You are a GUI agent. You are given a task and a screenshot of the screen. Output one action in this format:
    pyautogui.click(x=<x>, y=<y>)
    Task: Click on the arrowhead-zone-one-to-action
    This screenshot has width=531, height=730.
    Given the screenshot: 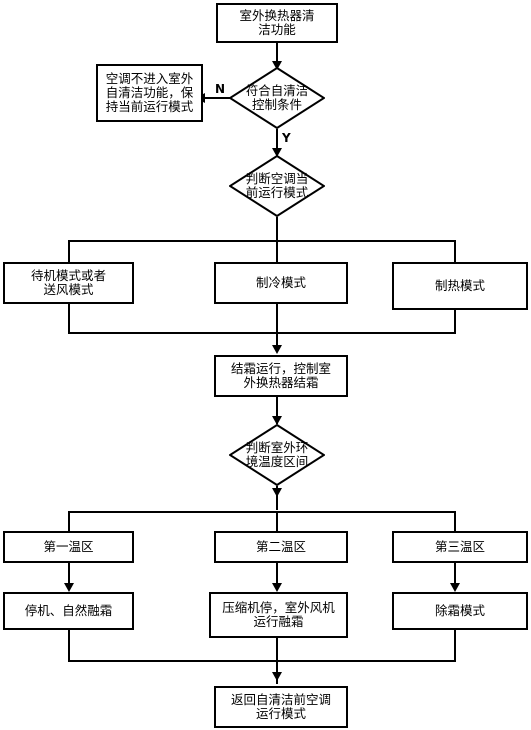 What is the action you would take?
    pyautogui.click(x=69, y=587)
    